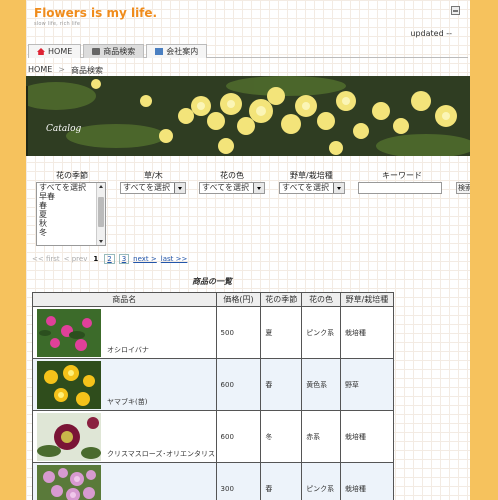  Describe the element at coordinates (281, 332) in the screenshot. I see `season-cell: 夏` at that location.